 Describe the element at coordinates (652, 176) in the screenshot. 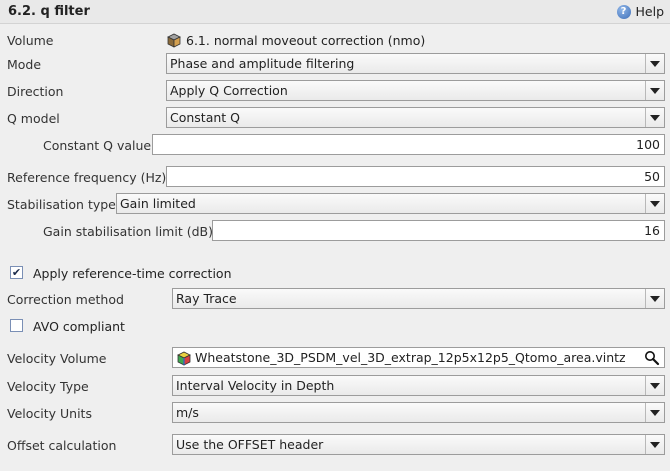

I see `ref-freq-value: 50` at that location.